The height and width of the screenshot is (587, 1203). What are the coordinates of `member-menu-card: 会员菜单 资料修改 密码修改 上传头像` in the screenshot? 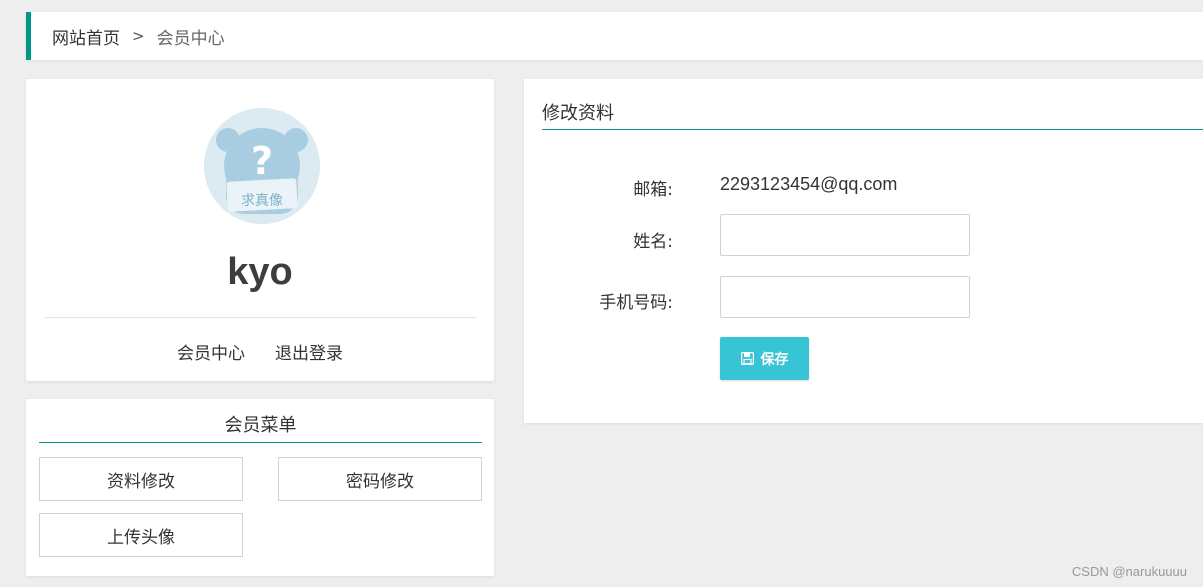 It's located at (260, 487).